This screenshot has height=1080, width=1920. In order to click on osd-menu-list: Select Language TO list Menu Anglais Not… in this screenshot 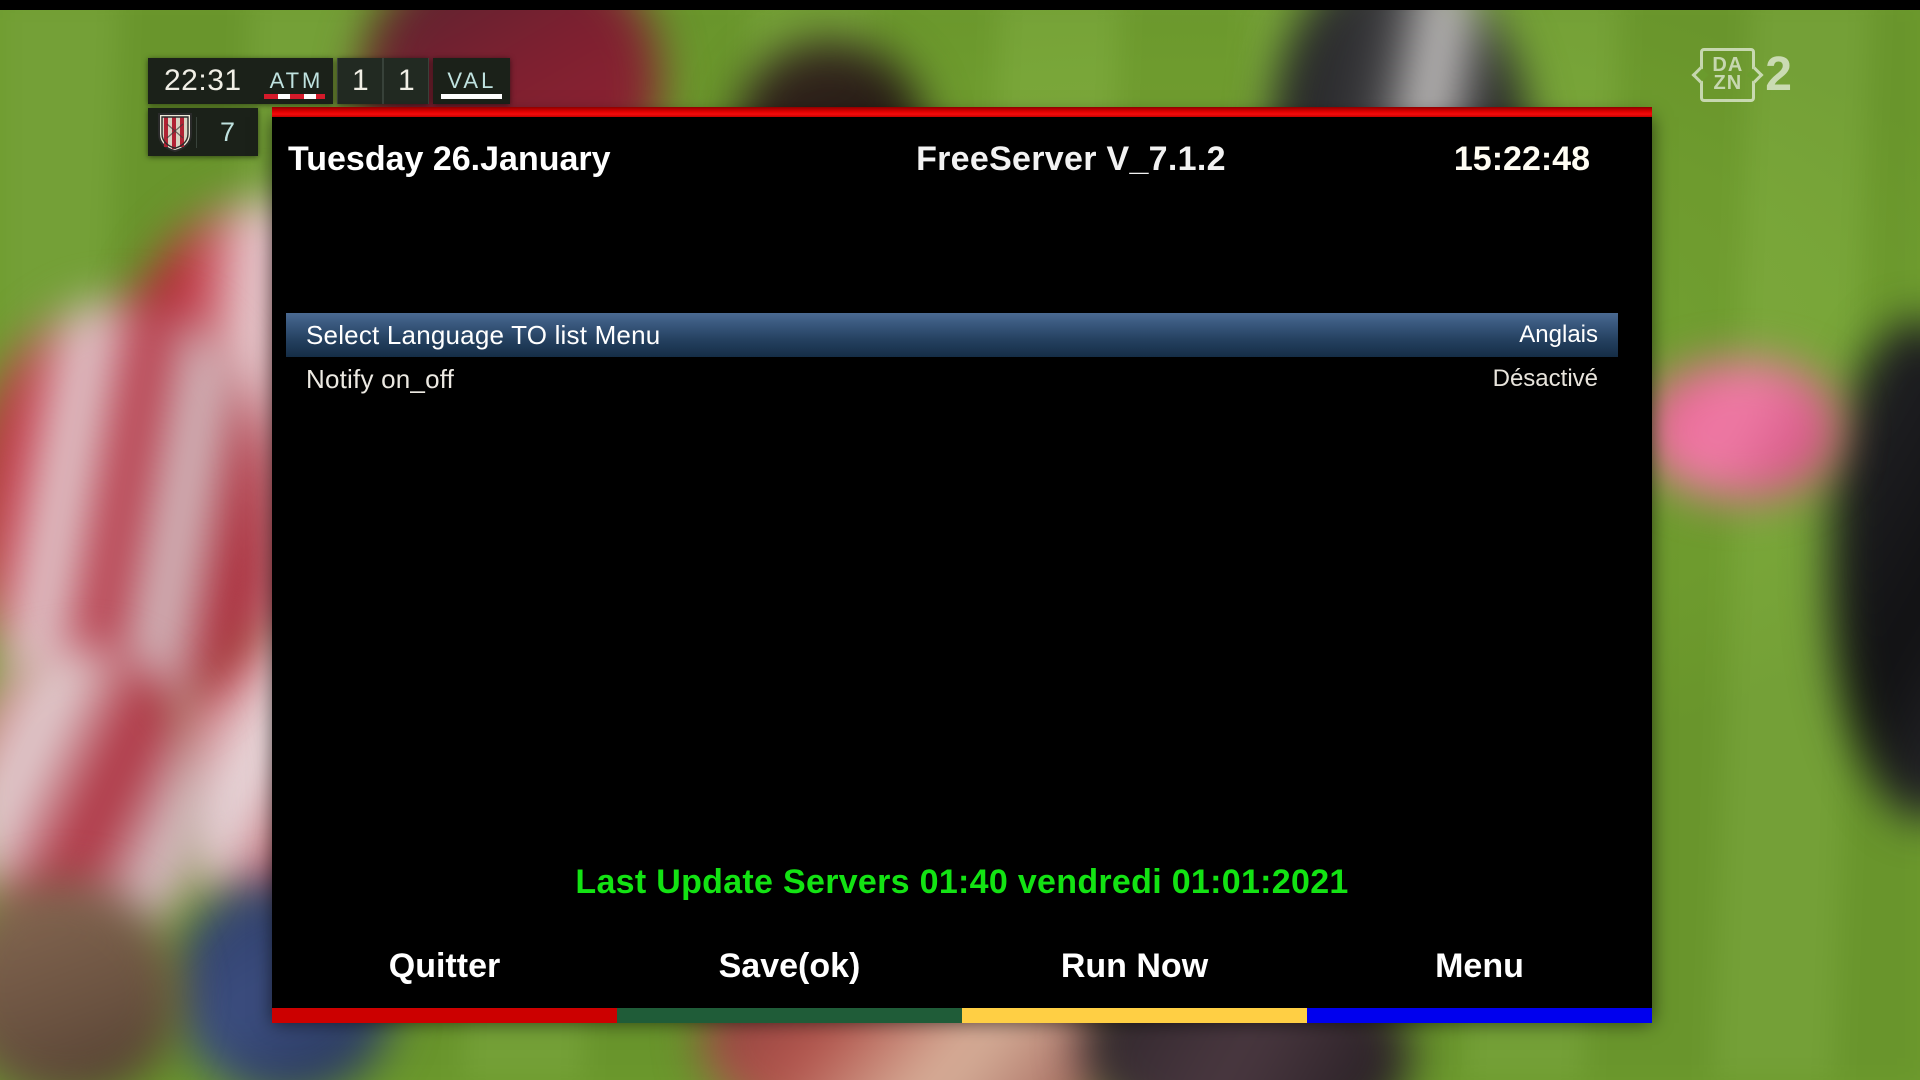, I will do `click(952, 357)`.